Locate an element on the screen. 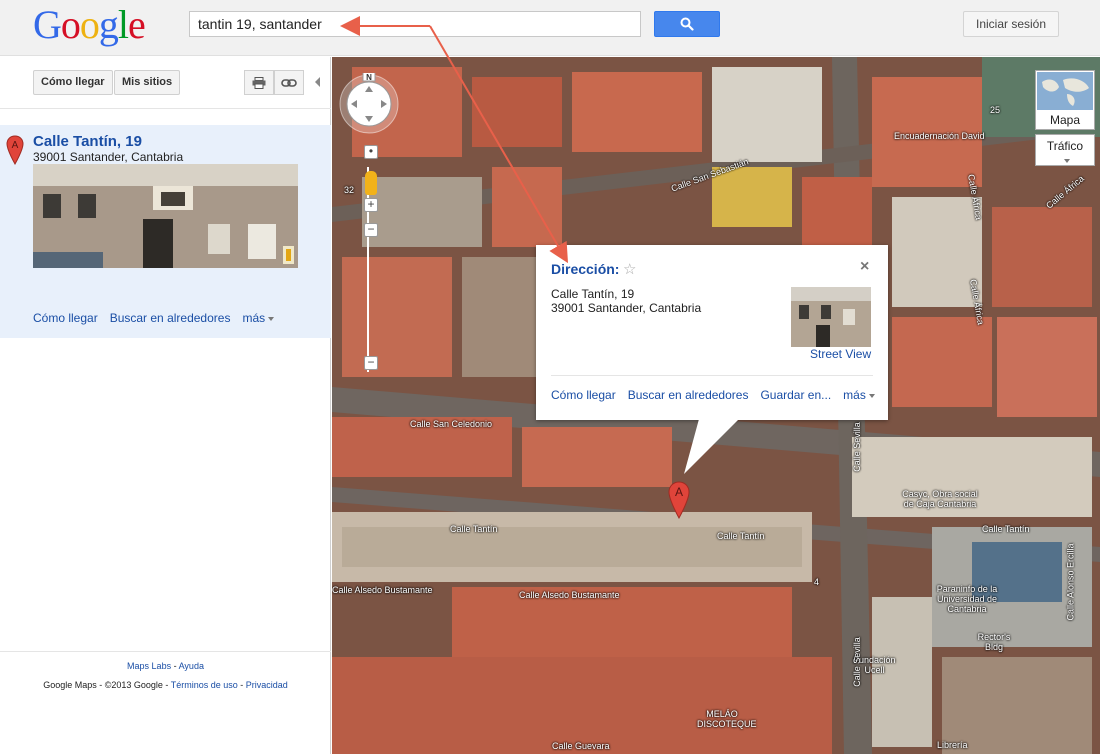 This screenshot has height=754, width=1100. street-label: Calle Alonso Ercilla is located at coordinates (1070, 582).